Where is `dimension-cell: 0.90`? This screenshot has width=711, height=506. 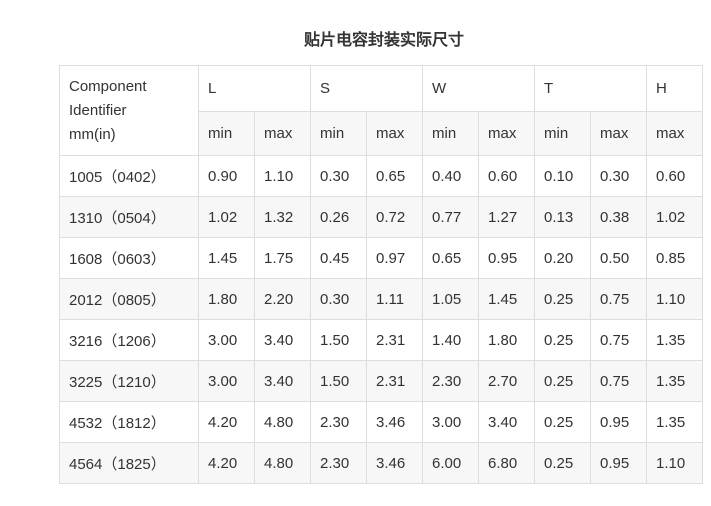 dimension-cell: 0.90 is located at coordinates (226, 176).